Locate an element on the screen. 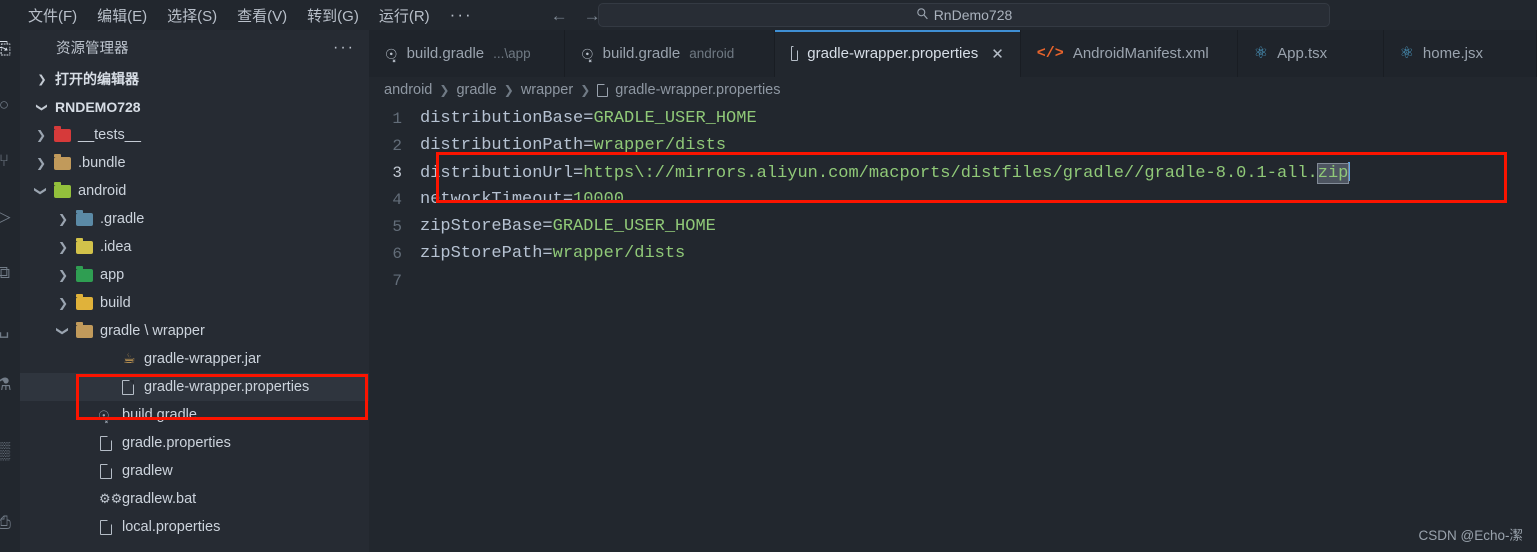 Image resolution: width=1537 pixels, height=552 pixels. code-line: 2 distributionPath=wrapper/dists is located at coordinates (953, 145).